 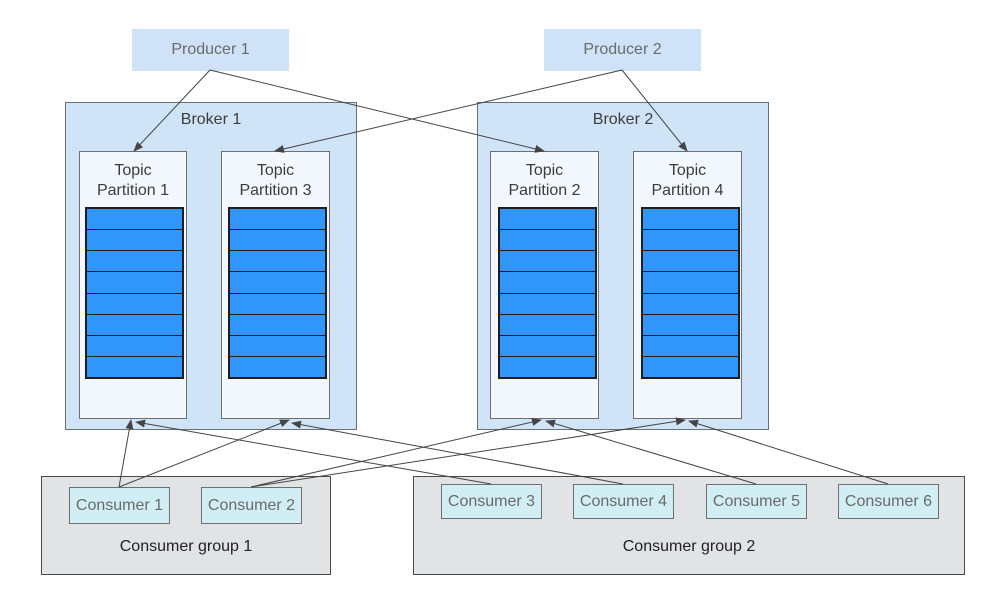 I want to click on consumer-1: Consumer 1, so click(x=119, y=505).